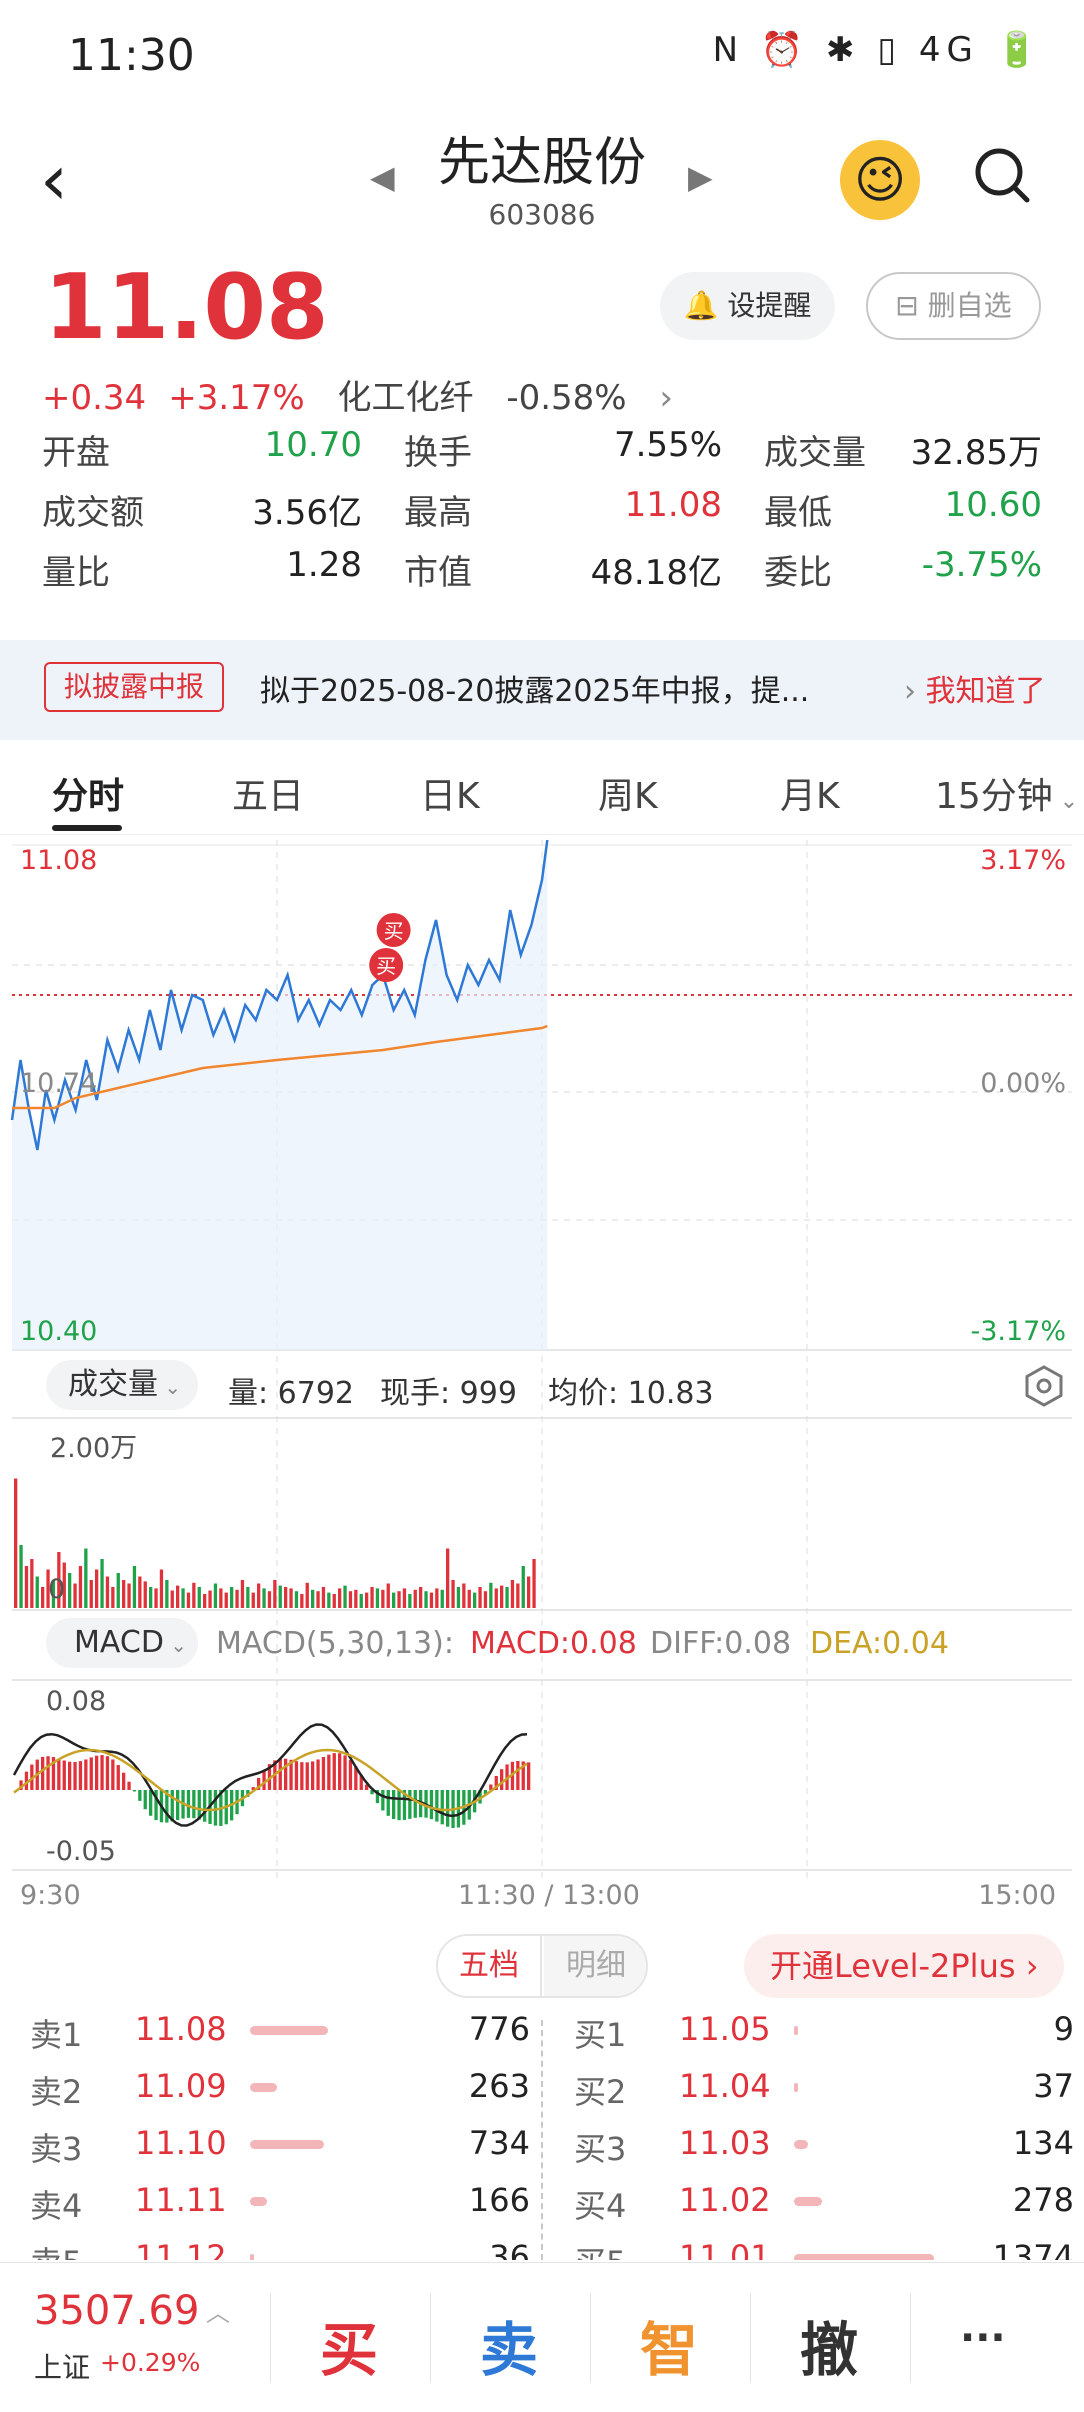 The width and height of the screenshot is (1084, 2412). Describe the element at coordinates (798, 573) in the screenshot. I see `quote-label: 委比` at that location.